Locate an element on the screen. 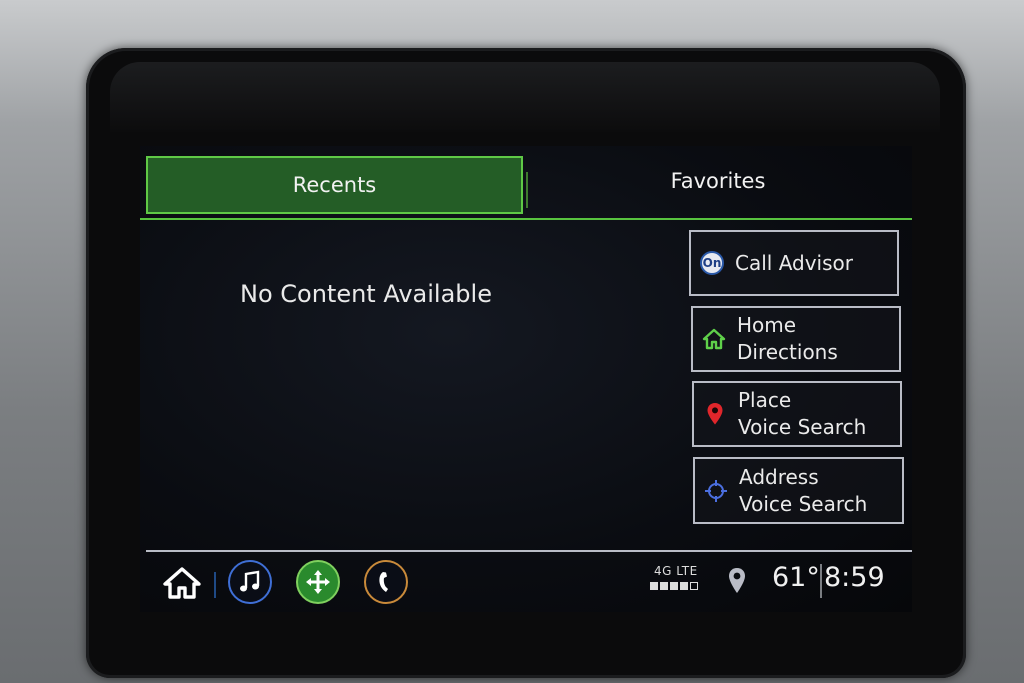 The image size is (1024, 683). crosshair-icon is located at coordinates (716, 491).